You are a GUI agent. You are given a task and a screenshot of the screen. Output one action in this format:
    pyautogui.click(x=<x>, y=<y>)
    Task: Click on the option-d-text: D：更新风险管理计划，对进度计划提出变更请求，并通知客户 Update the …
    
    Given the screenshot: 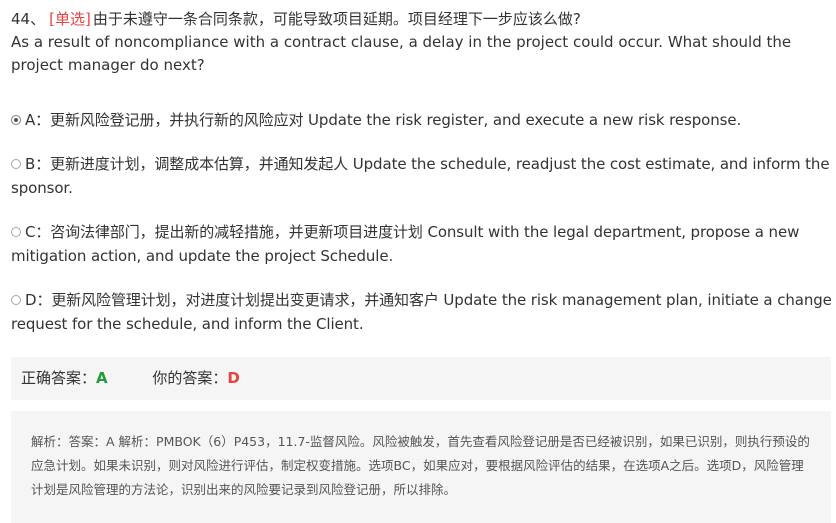 What is the action you would take?
    pyautogui.click(x=421, y=312)
    